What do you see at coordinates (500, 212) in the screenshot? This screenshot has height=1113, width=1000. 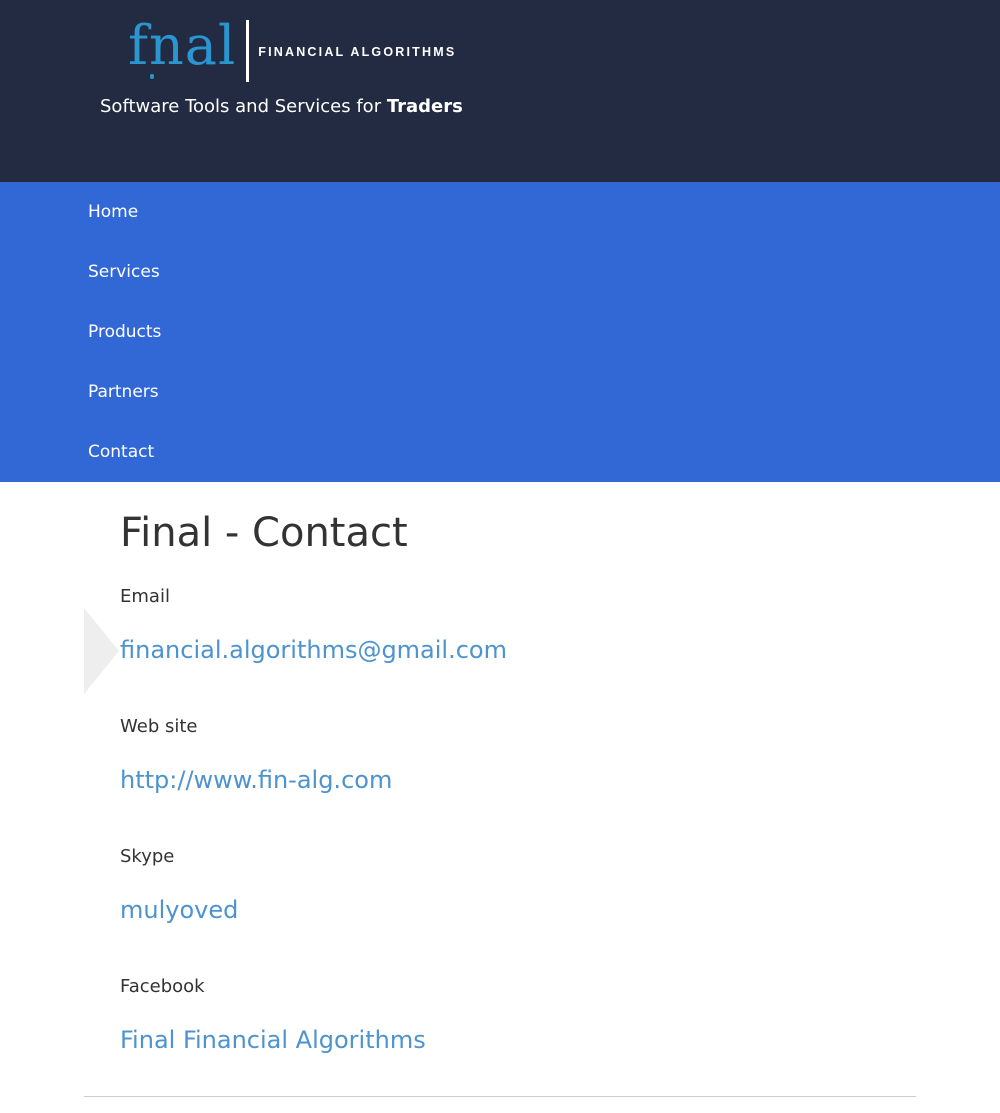 I see `nav-item-home: Home` at bounding box center [500, 212].